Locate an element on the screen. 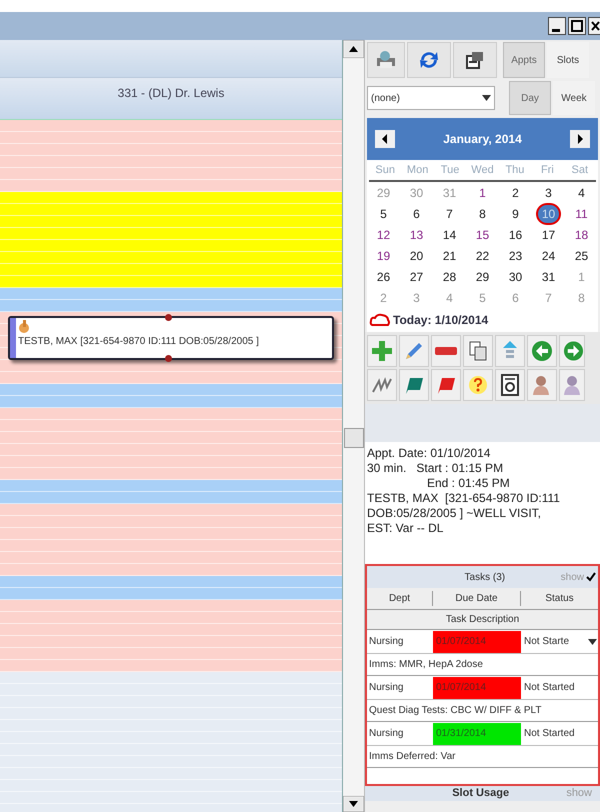  column-header: Task Description is located at coordinates (482, 620).